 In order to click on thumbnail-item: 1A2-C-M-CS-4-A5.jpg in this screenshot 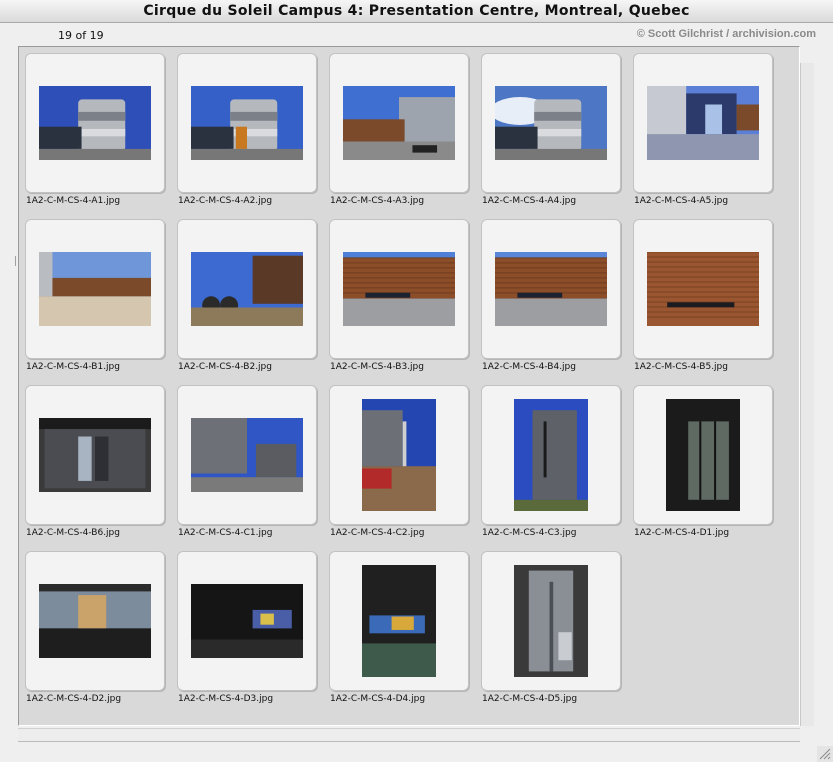, I will do `click(703, 133)`.